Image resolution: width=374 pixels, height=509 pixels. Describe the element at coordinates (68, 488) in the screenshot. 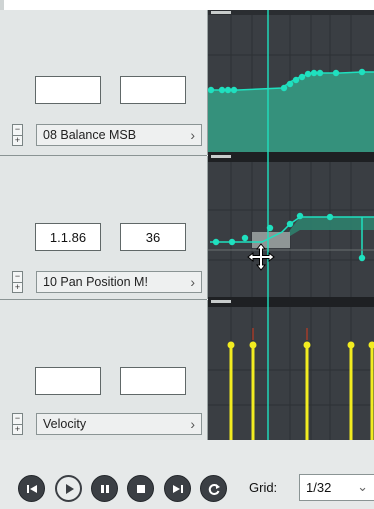

I see `play-icon` at that location.